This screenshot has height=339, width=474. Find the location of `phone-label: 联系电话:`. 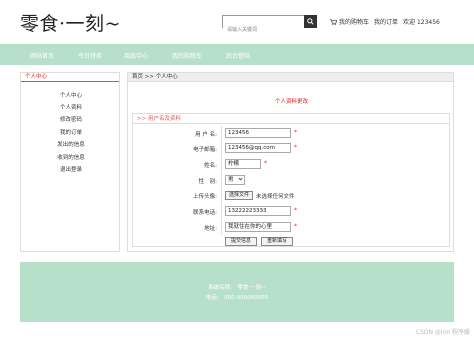

phone-label: 联系电话: is located at coordinates (205, 213).